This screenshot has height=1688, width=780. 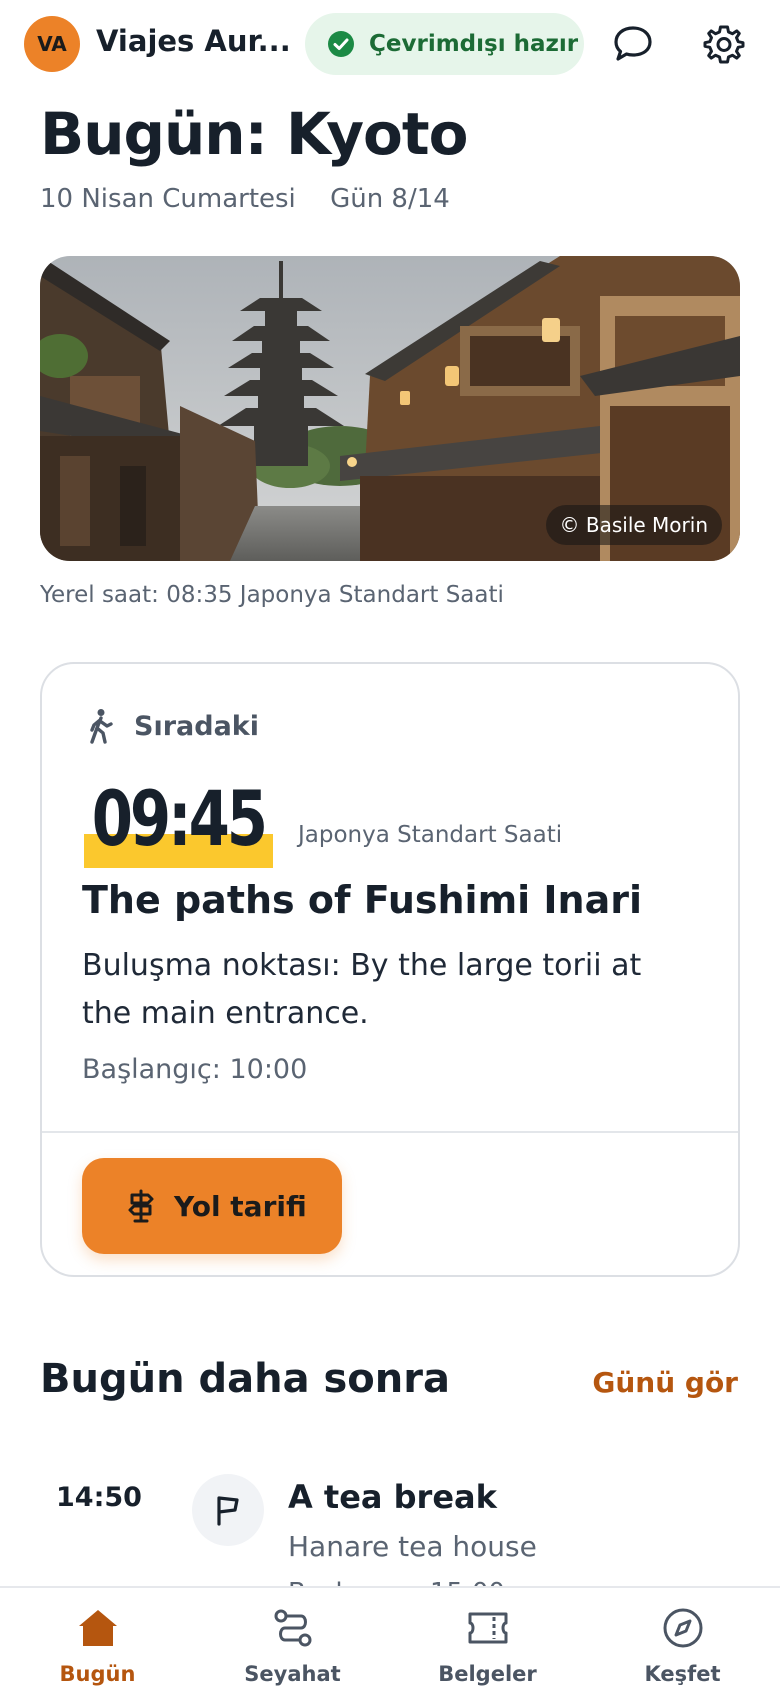 What do you see at coordinates (97, 1674) in the screenshot?
I see `nav-today-label: Bugün` at bounding box center [97, 1674].